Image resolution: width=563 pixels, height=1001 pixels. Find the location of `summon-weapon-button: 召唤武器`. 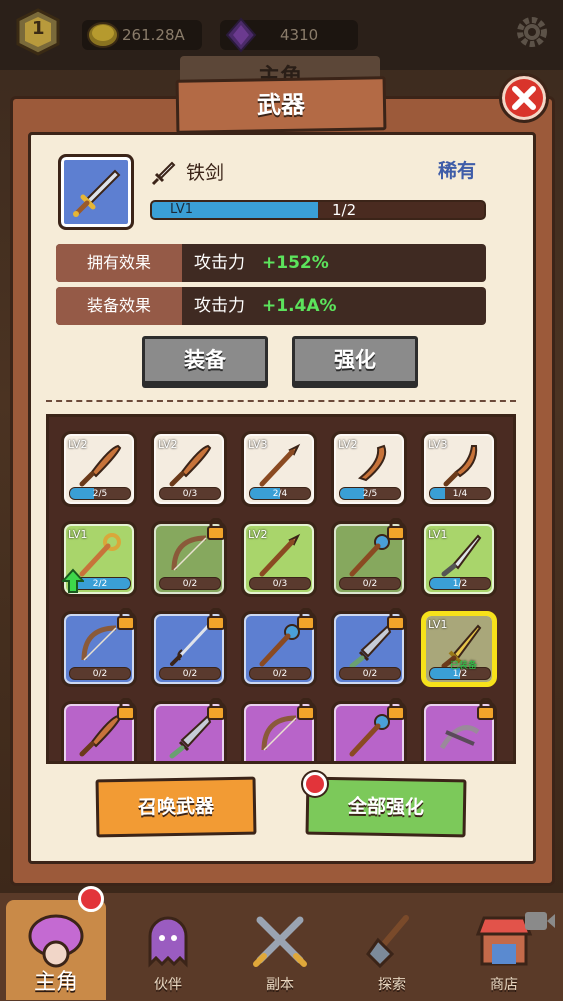

summon-weapon-button: 召唤武器 is located at coordinates (176, 807).